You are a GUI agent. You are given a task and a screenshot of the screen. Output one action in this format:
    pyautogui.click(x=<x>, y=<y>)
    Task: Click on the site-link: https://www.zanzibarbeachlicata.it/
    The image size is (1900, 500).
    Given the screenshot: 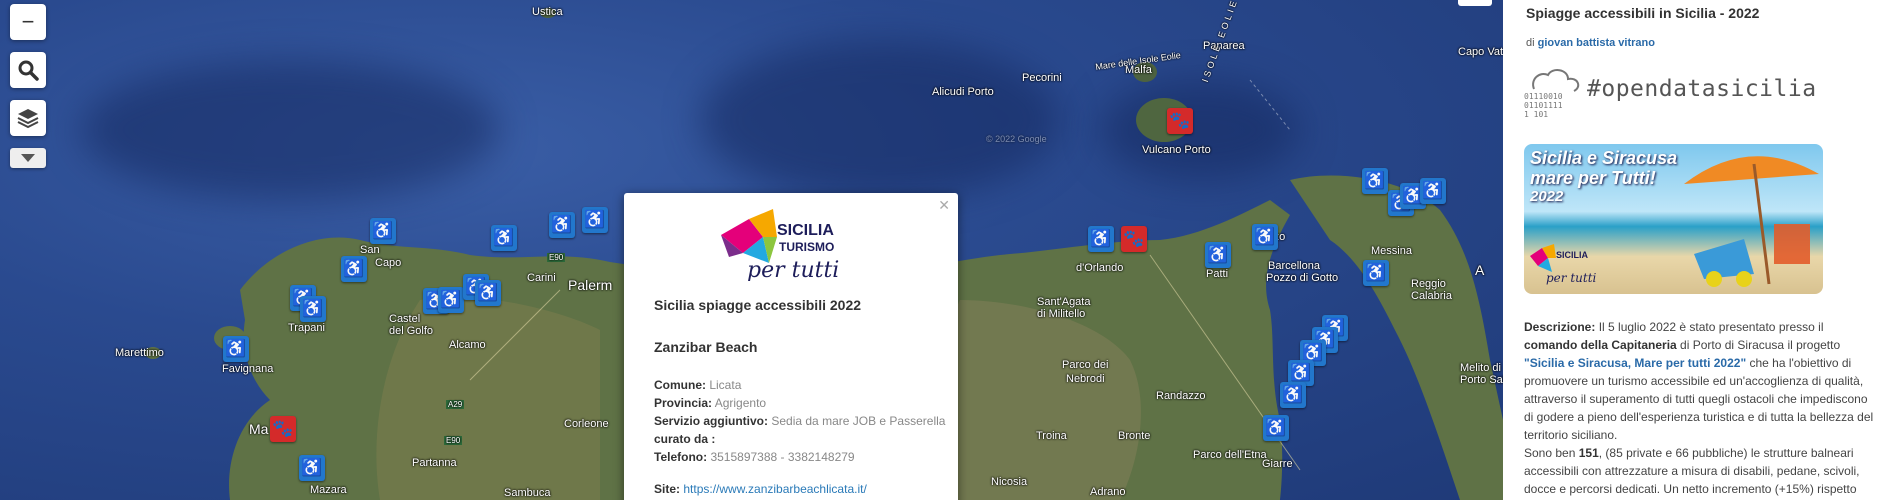 What is the action you would take?
    pyautogui.click(x=774, y=489)
    